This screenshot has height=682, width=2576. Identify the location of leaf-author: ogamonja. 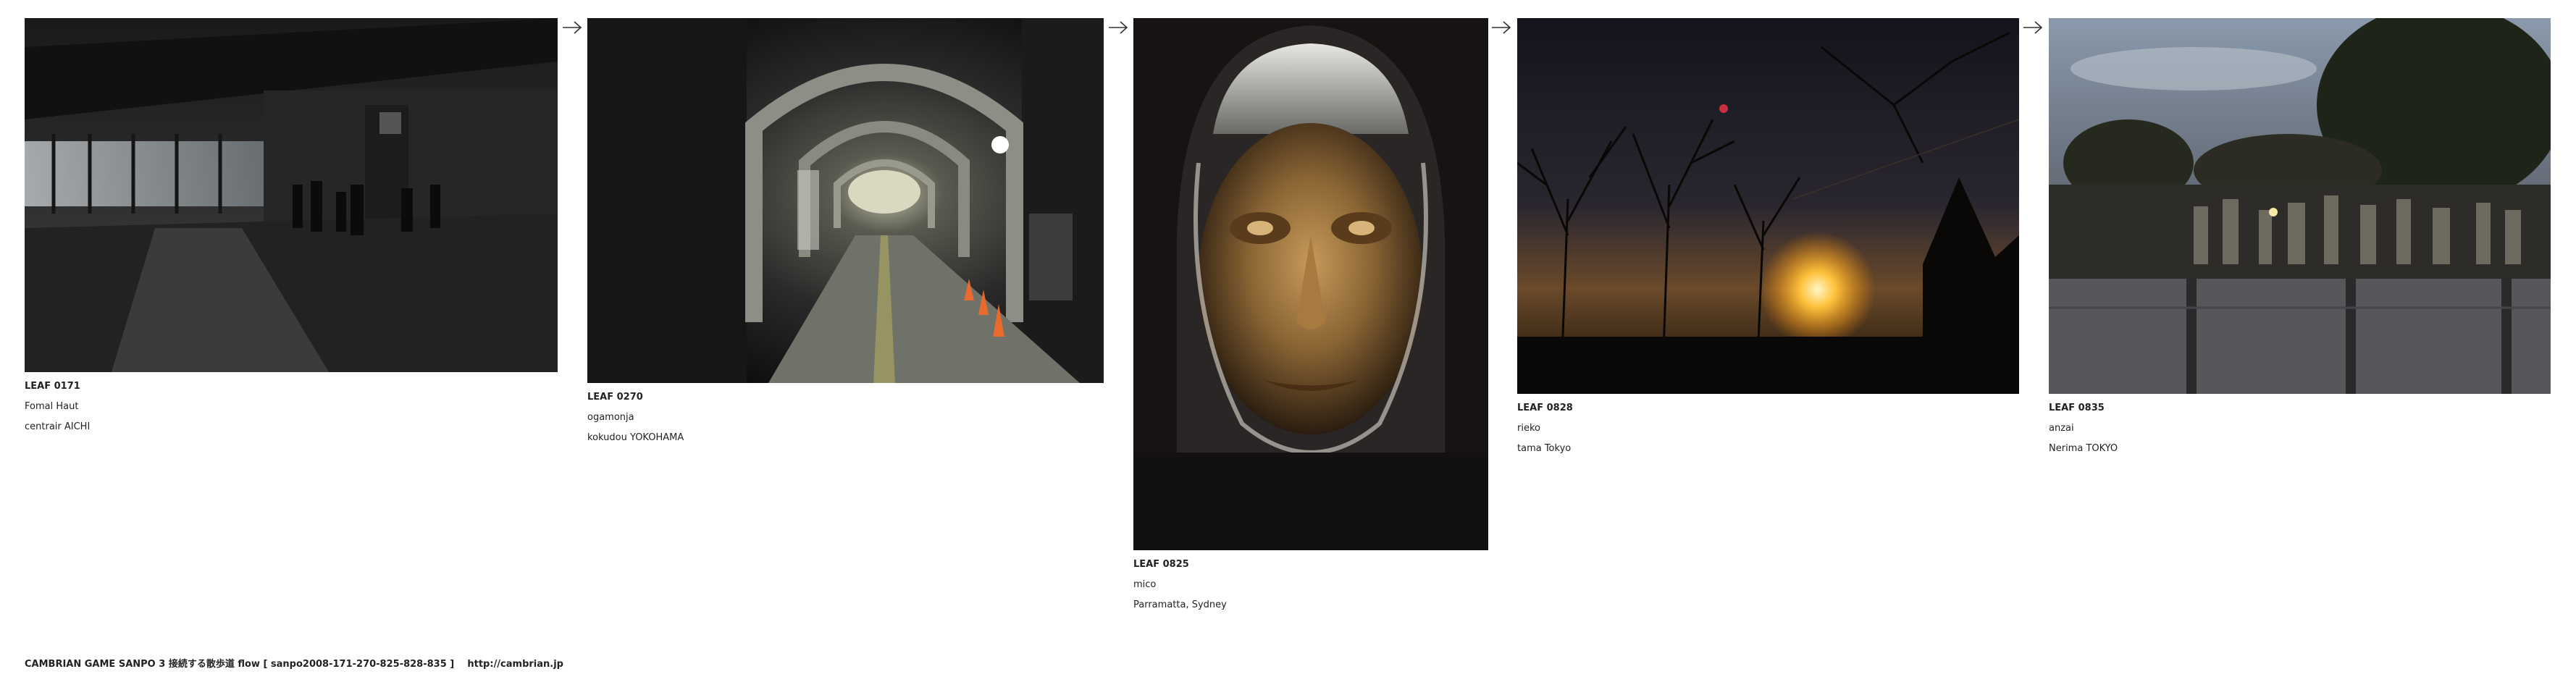
(610, 417).